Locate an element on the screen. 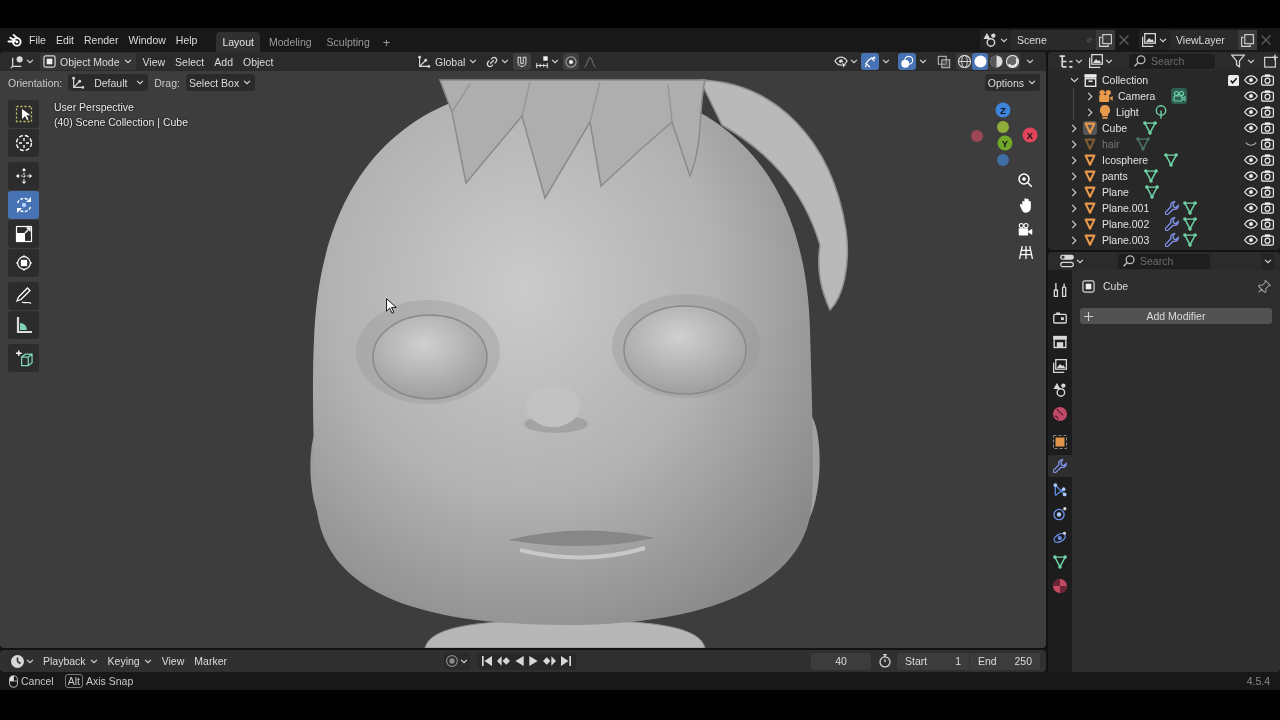 The width and height of the screenshot is (1280, 720). workspace-tab: Modeling is located at coordinates (290, 42).